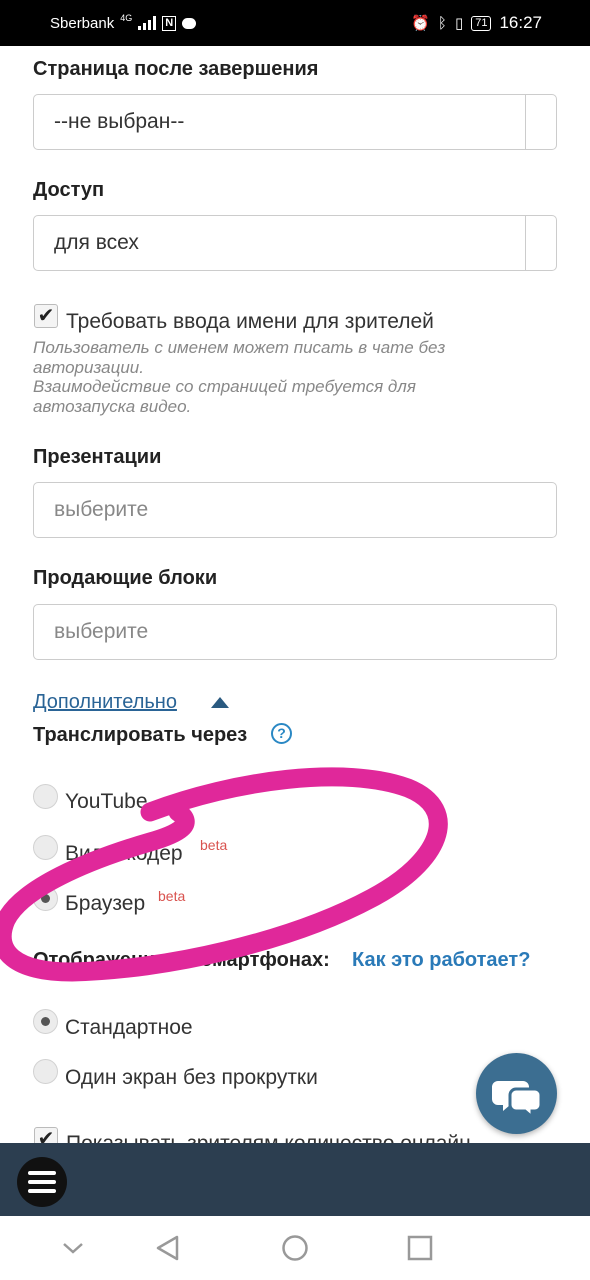 This screenshot has height=1280, width=590. I want to click on selling-blocks-input: выберите, so click(295, 632).